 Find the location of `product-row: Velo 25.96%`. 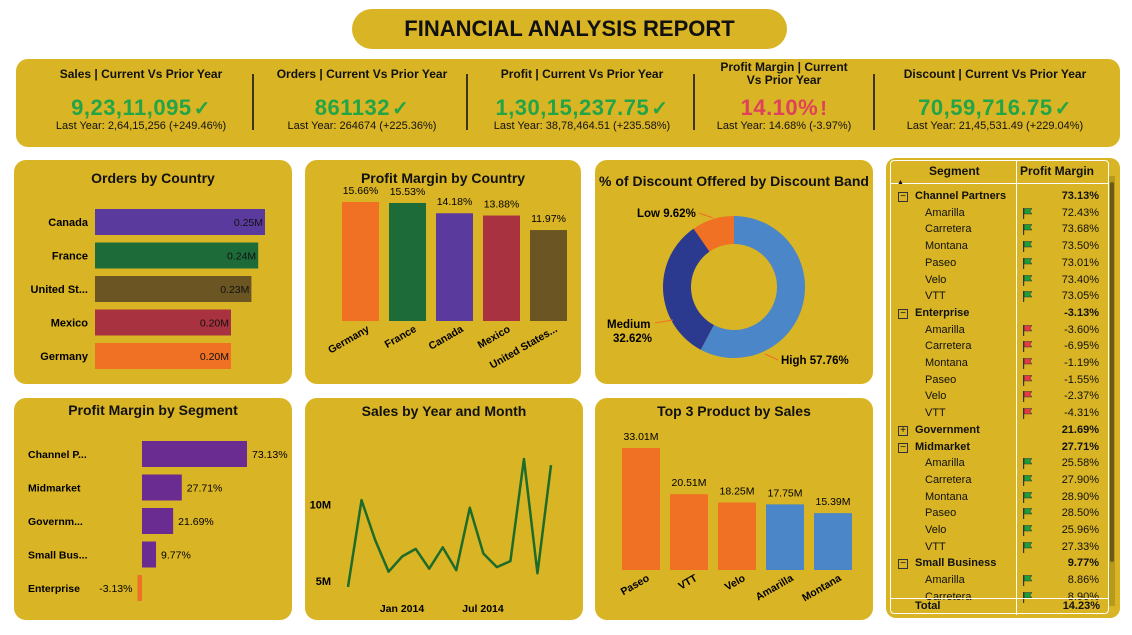

product-row: Velo 25.96% is located at coordinates (999, 530).